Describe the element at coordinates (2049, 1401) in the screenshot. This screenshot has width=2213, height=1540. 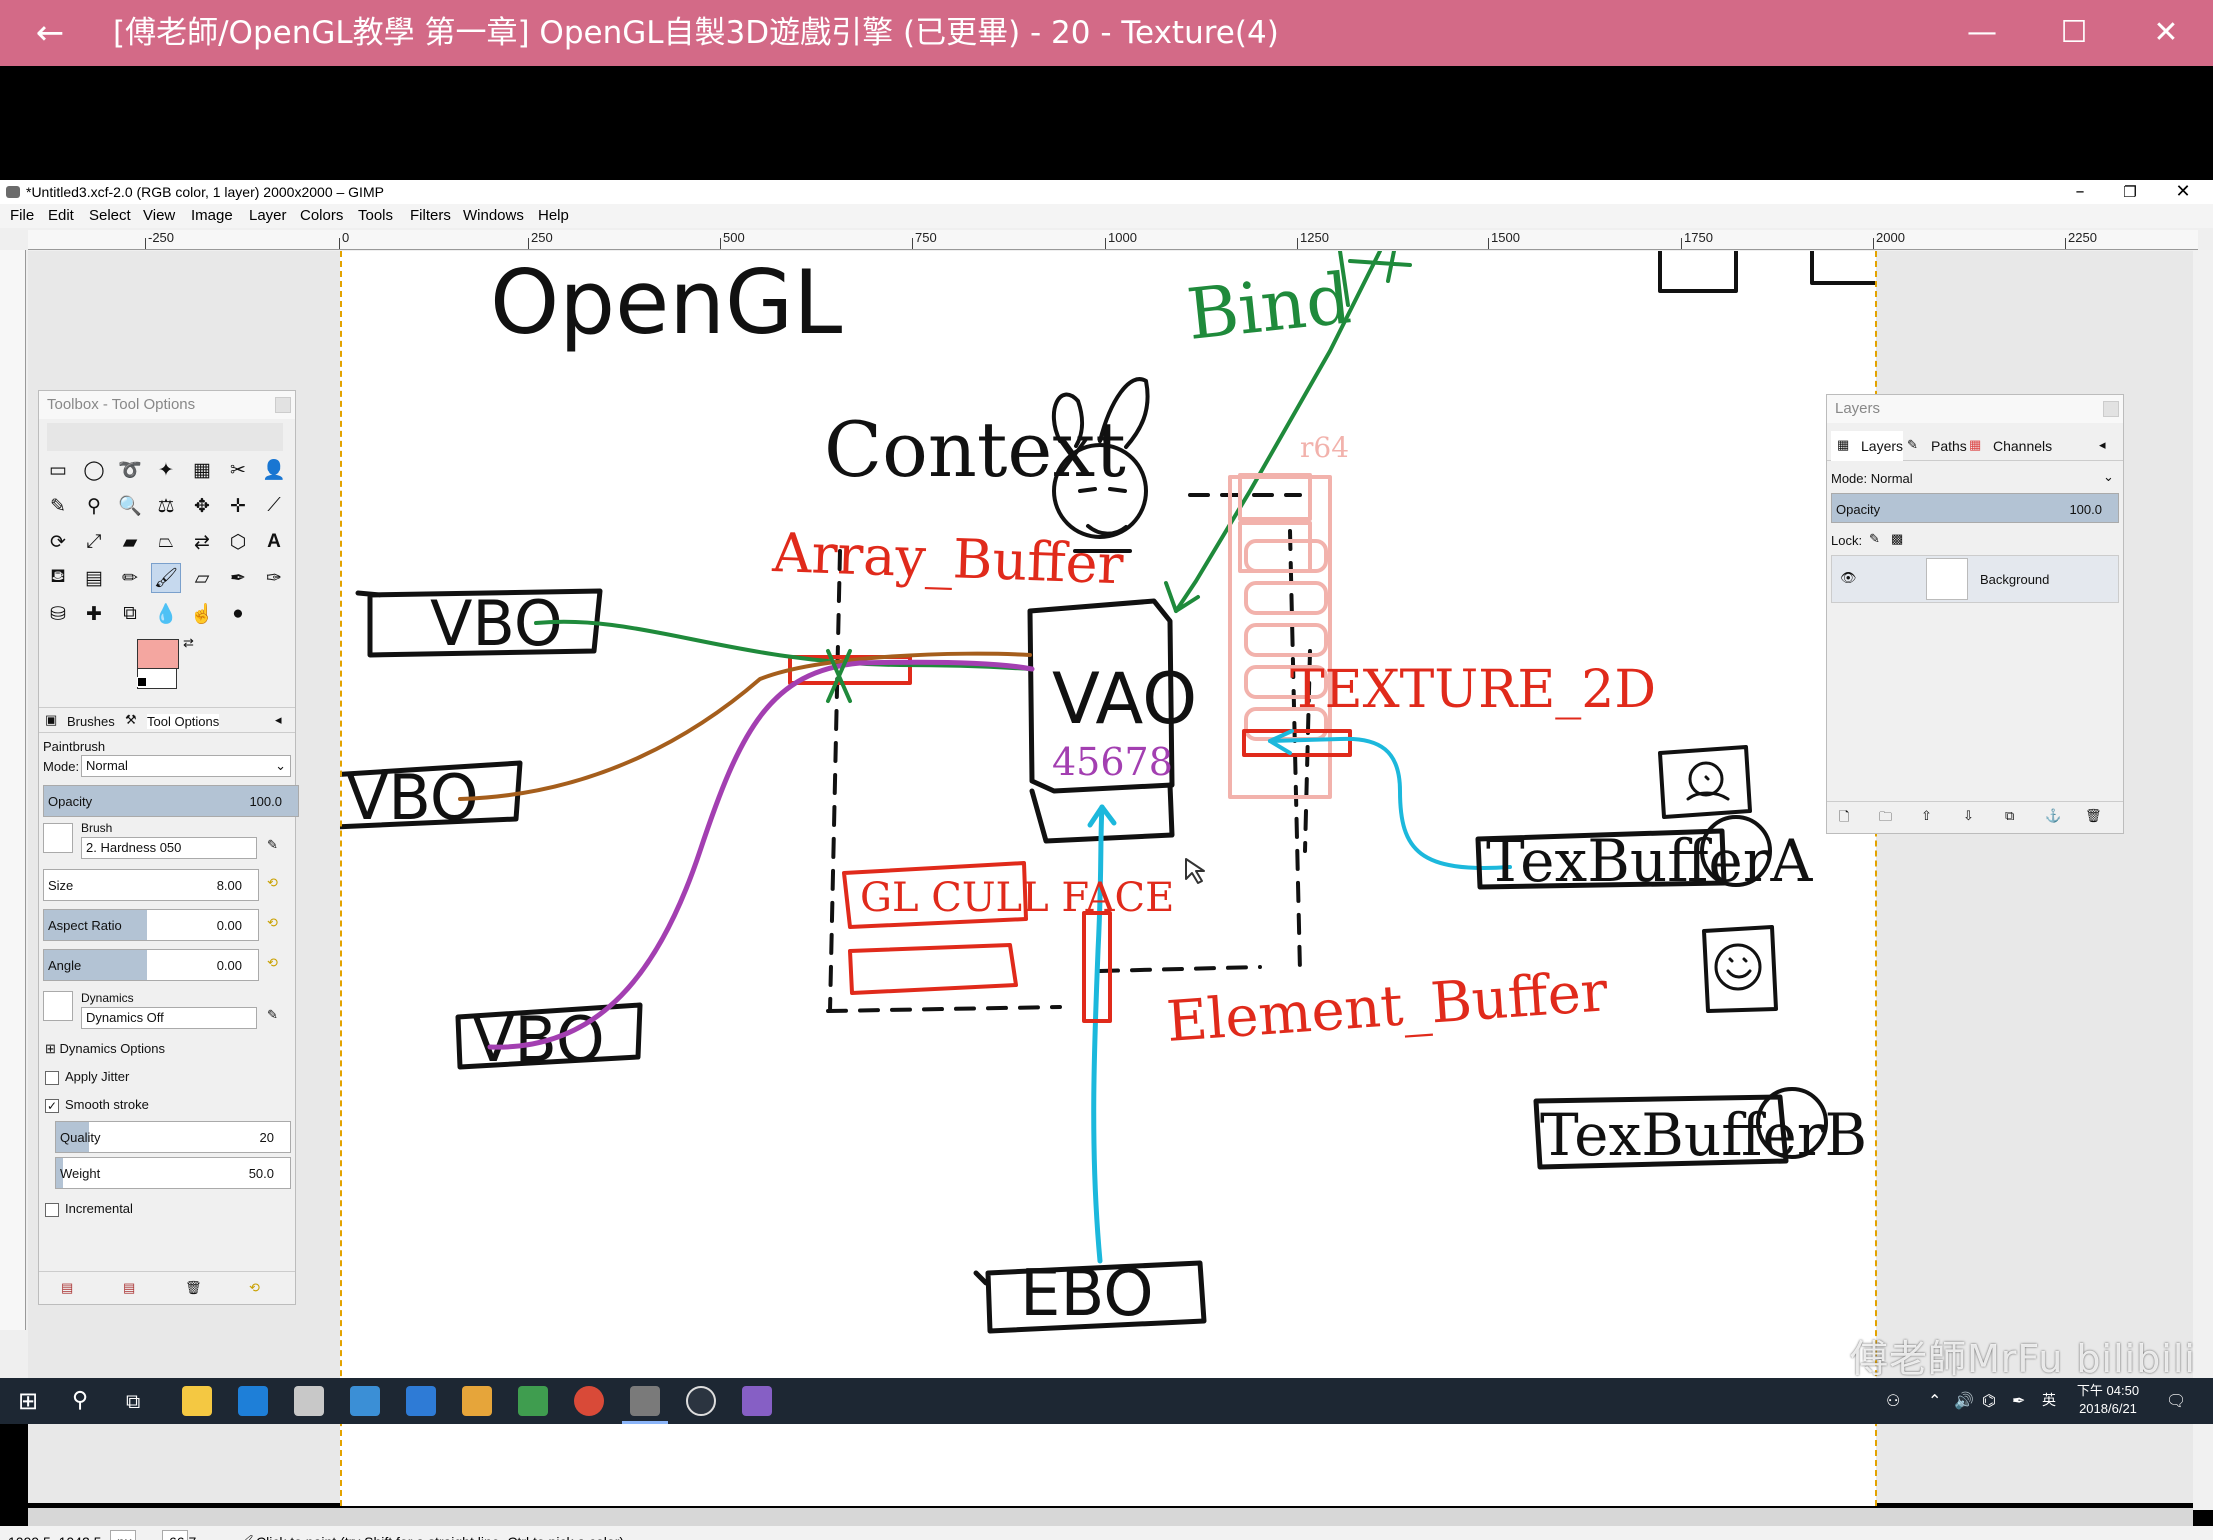
I see `ime-indicator: 英` at that location.